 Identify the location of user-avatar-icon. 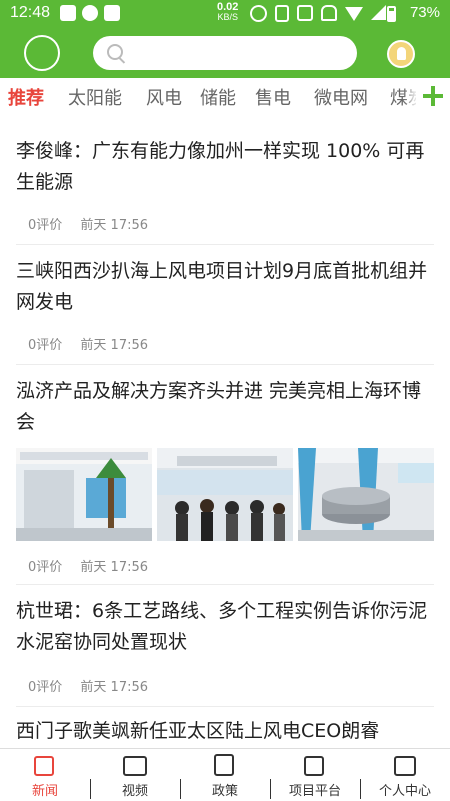
(401, 54).